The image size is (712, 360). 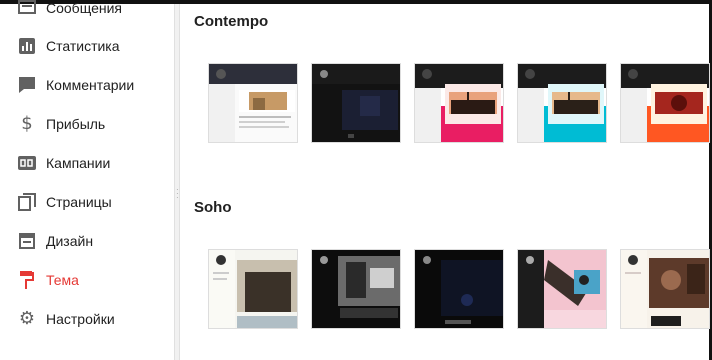 What do you see at coordinates (356, 289) in the screenshot?
I see `theme-thumbnail-soho-dark` at bounding box center [356, 289].